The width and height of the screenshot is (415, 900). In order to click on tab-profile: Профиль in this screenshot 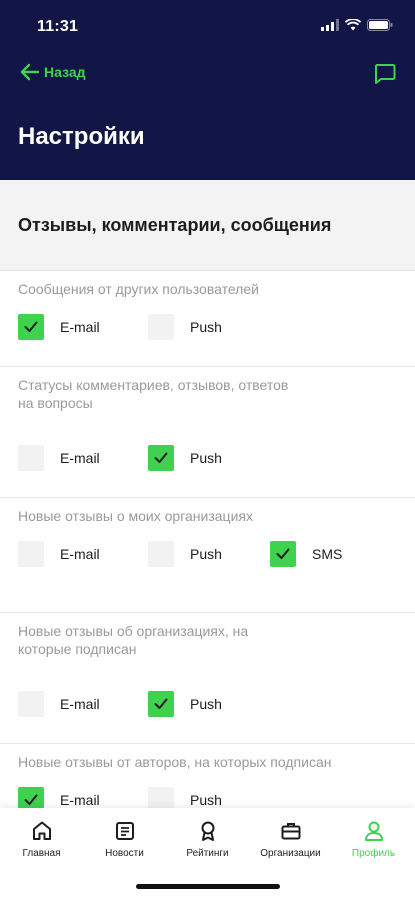, I will do `click(373, 839)`.